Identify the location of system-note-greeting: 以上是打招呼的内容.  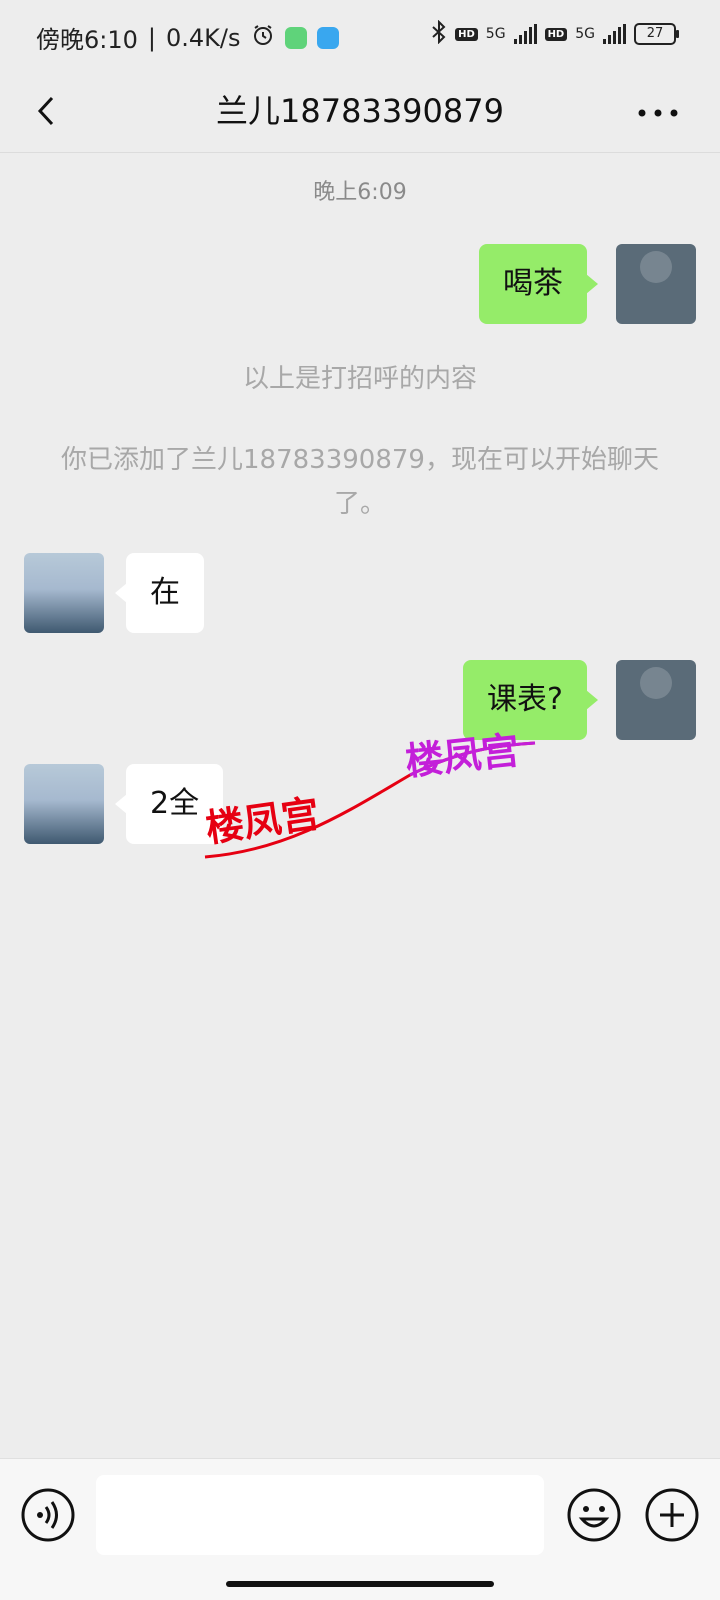
(359, 379).